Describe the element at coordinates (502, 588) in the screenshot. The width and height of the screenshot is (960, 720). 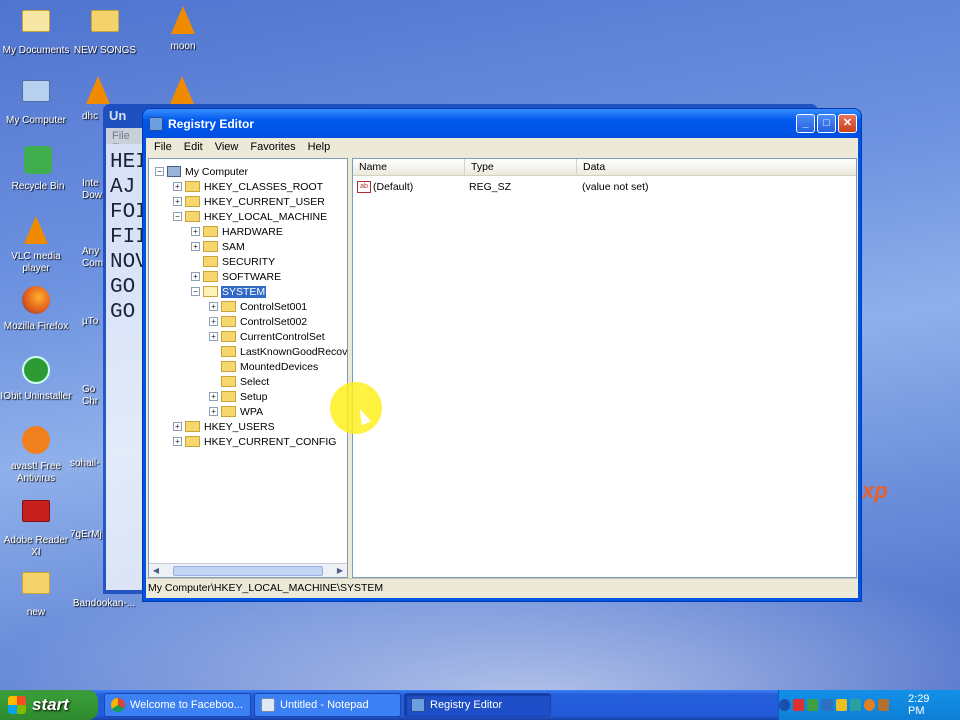
I see `status-bar: My Computer\HKEY_LOCAL_MACHINE\SYSTEM` at that location.